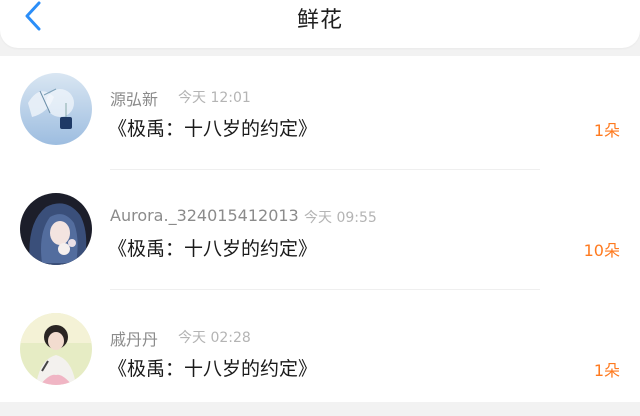 The height and width of the screenshot is (416, 640). I want to click on timestamp: 今天 12:01, so click(214, 98).